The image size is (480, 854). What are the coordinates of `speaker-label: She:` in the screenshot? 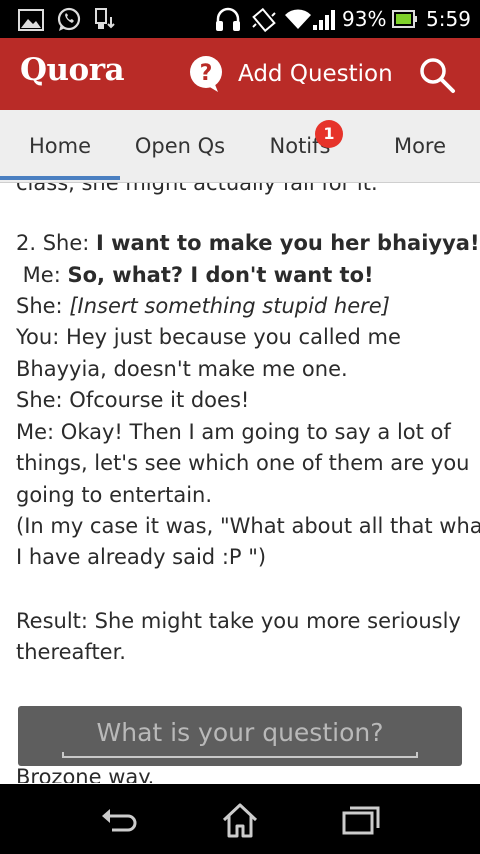 It's located at (43, 306).